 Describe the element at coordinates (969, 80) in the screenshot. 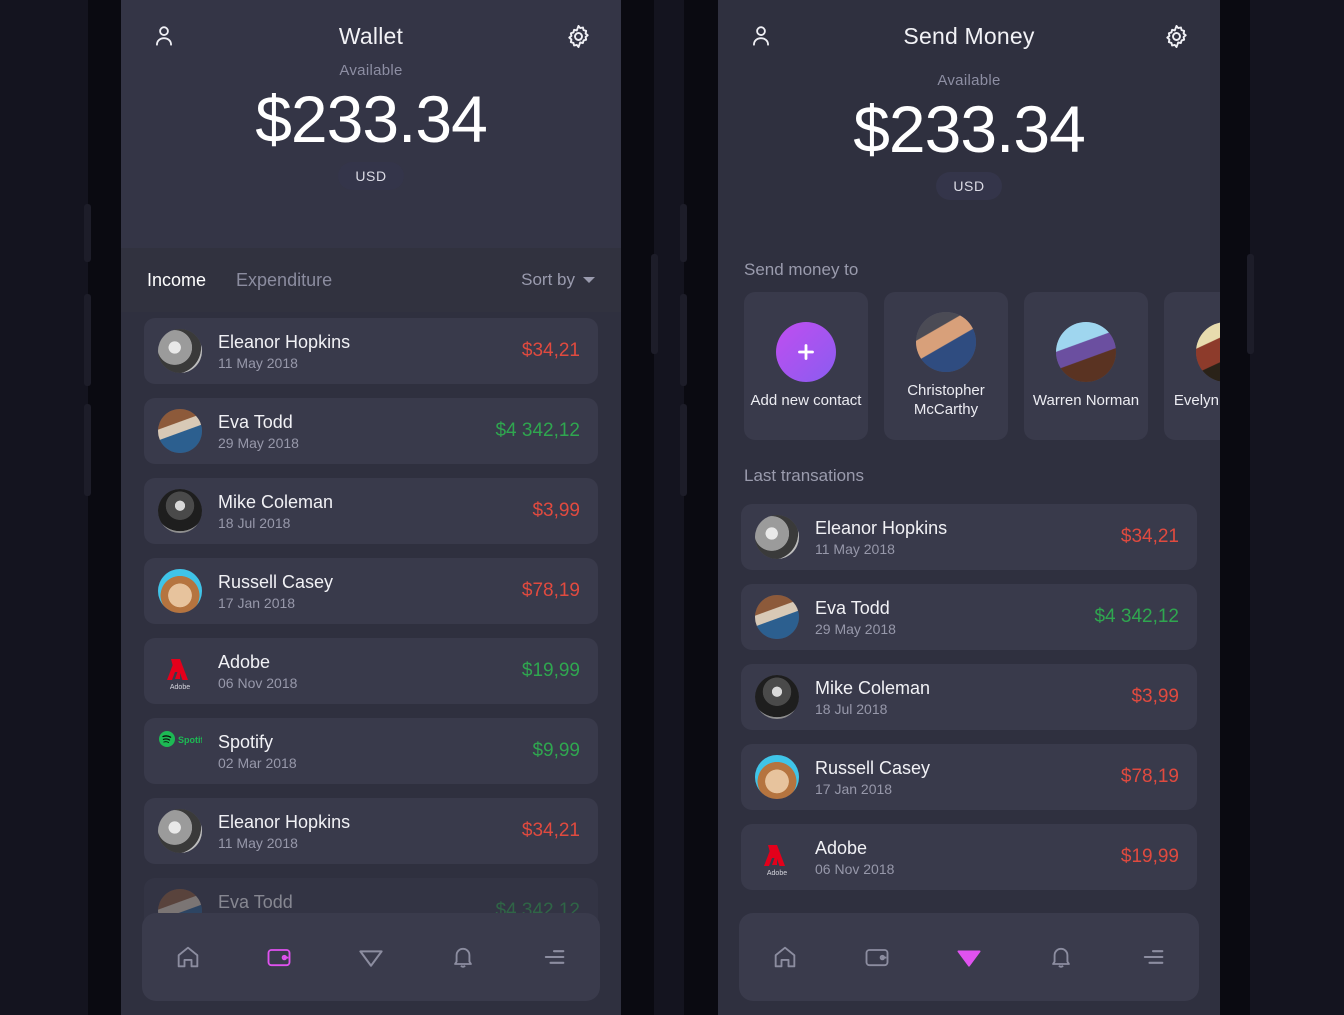

I see `balance-label: Available` at that location.